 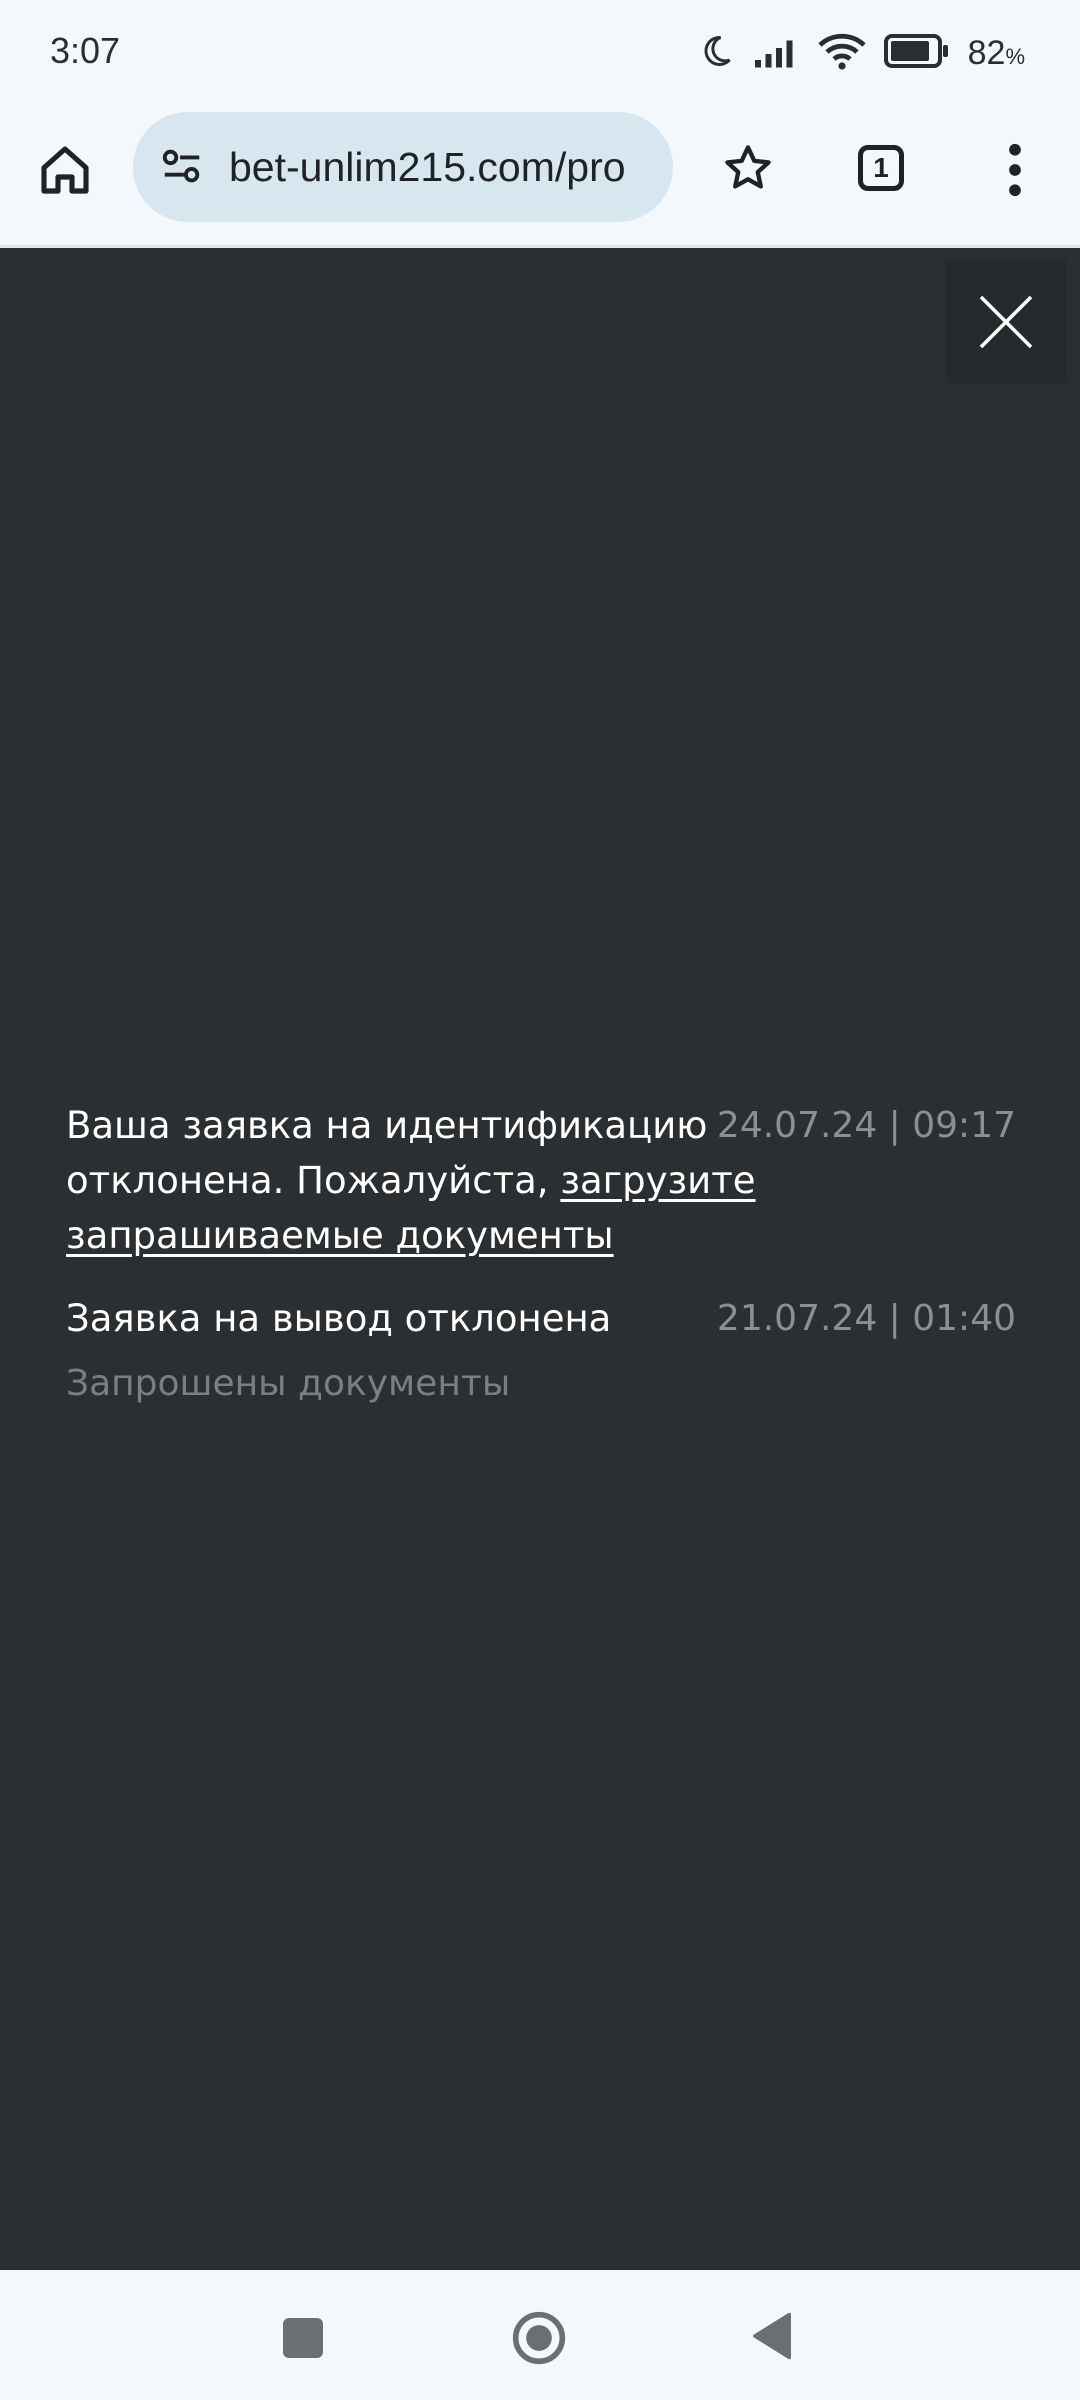 What do you see at coordinates (996, 52) in the screenshot?
I see `battery-percent: 82%` at bounding box center [996, 52].